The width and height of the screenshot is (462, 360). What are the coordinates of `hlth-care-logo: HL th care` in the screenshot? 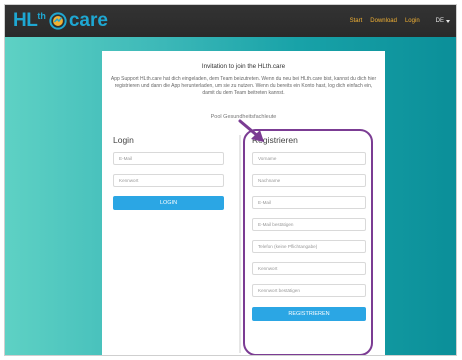 It's located at (60, 21).